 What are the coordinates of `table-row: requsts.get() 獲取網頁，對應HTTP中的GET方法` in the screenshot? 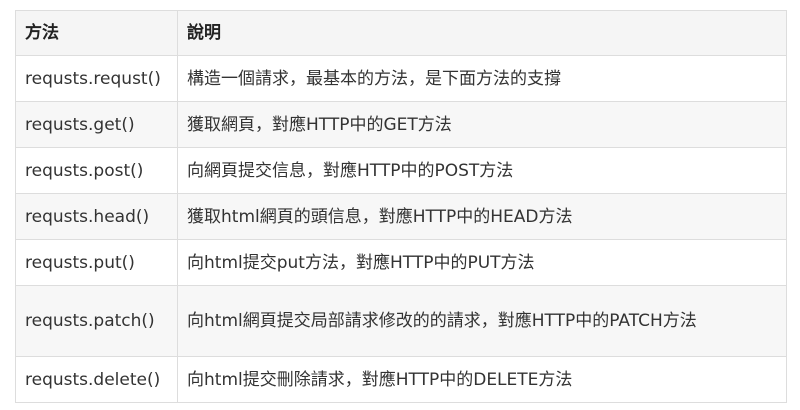 It's located at (401, 124).